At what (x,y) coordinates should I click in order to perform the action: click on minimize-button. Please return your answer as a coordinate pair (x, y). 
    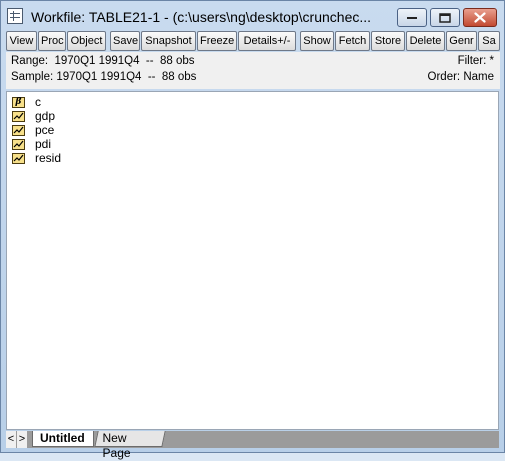
    Looking at the image, I should click on (412, 17).